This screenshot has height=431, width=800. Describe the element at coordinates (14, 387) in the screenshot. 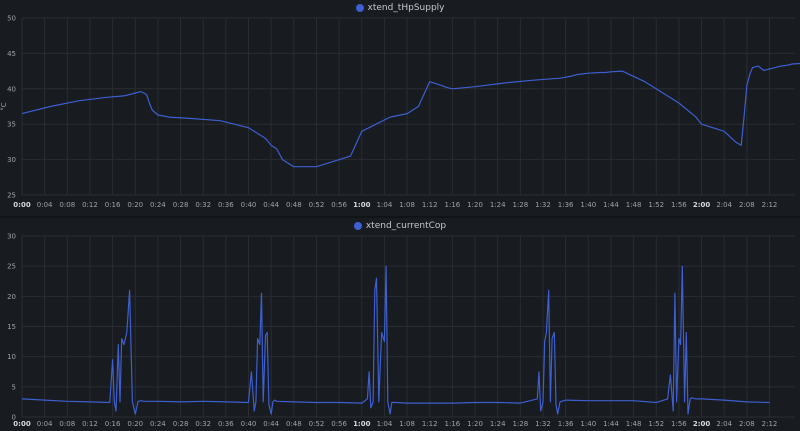

I see `y-tick-label: 5` at that location.